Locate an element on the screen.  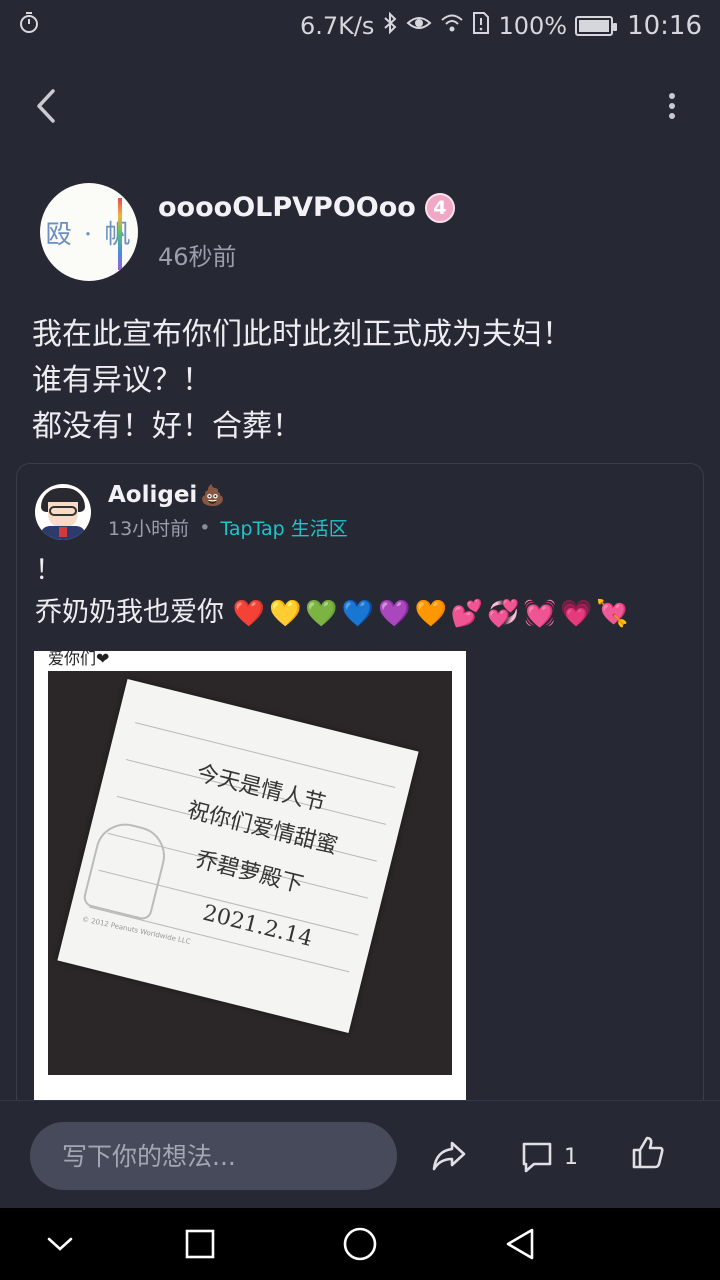
heart-emoji-icon: 💚 is located at coordinates (321, 613).